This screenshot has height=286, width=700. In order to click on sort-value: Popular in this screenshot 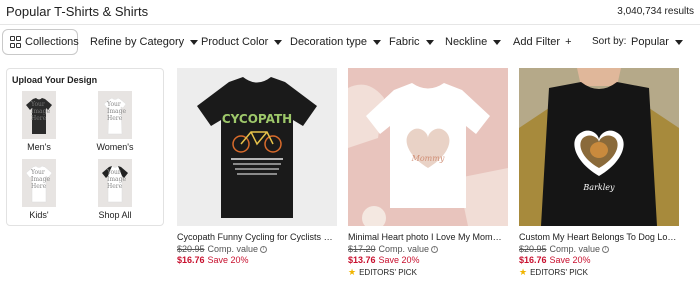, I will do `click(650, 42)`.